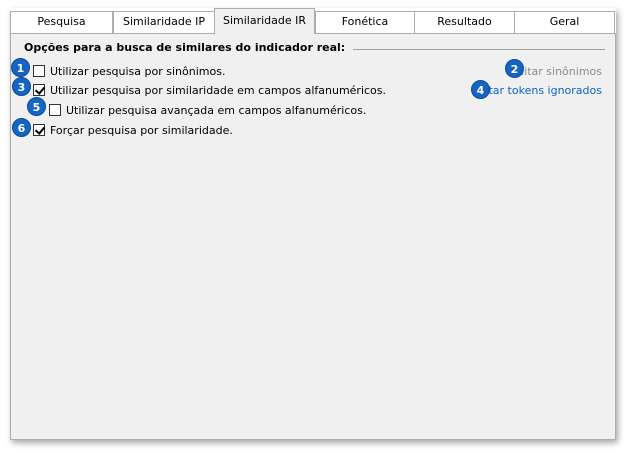 This screenshot has width=629, height=455. I want to click on checkbox-pesquisa-avancada, so click(55, 110).